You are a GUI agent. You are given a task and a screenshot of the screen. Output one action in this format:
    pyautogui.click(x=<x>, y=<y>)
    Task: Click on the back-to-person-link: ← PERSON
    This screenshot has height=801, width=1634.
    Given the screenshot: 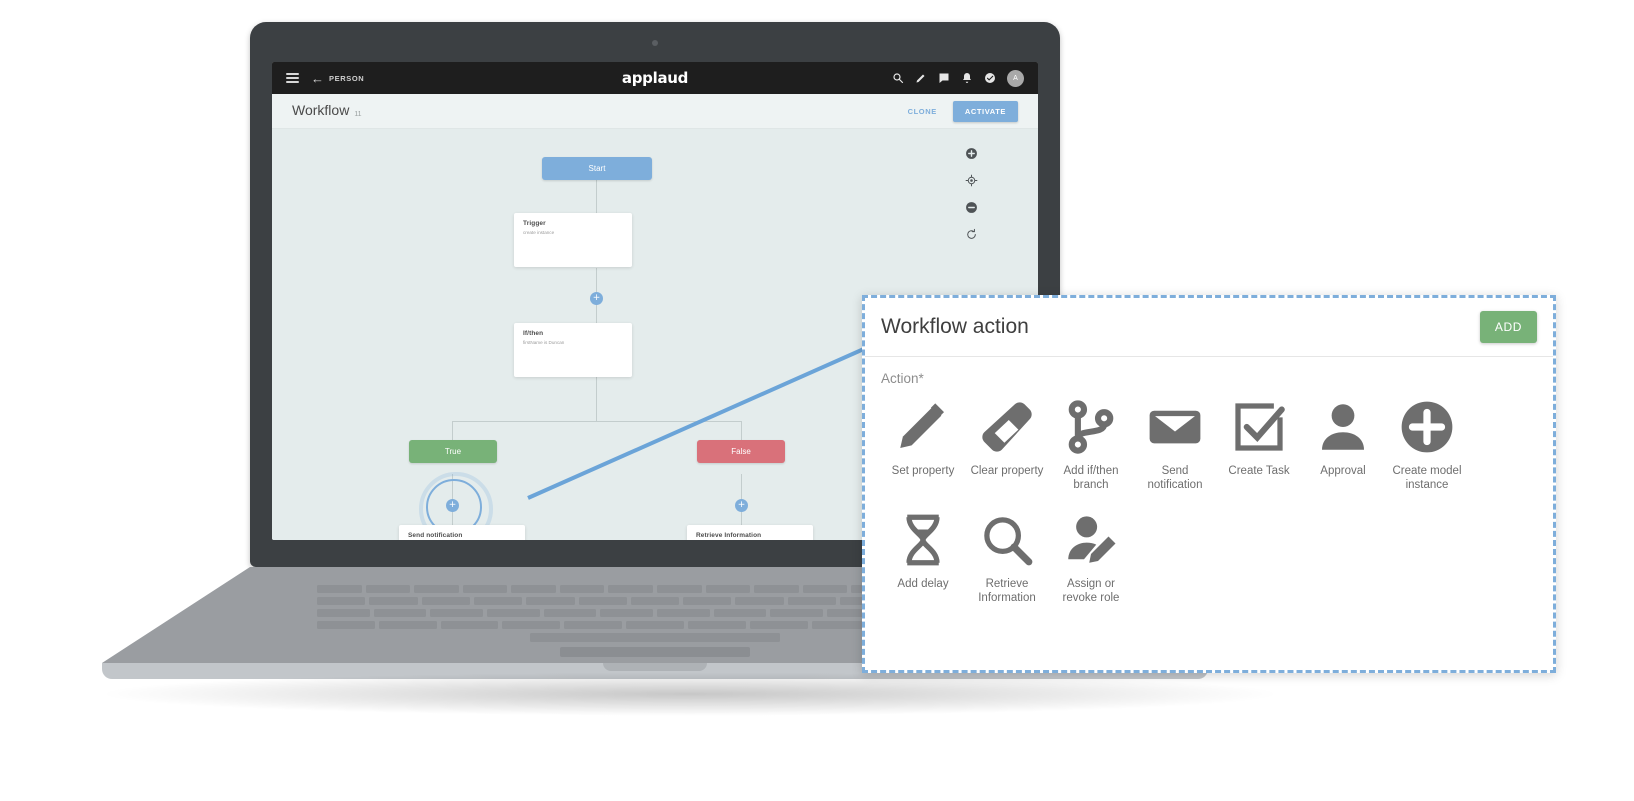 What is the action you would take?
    pyautogui.click(x=337, y=78)
    